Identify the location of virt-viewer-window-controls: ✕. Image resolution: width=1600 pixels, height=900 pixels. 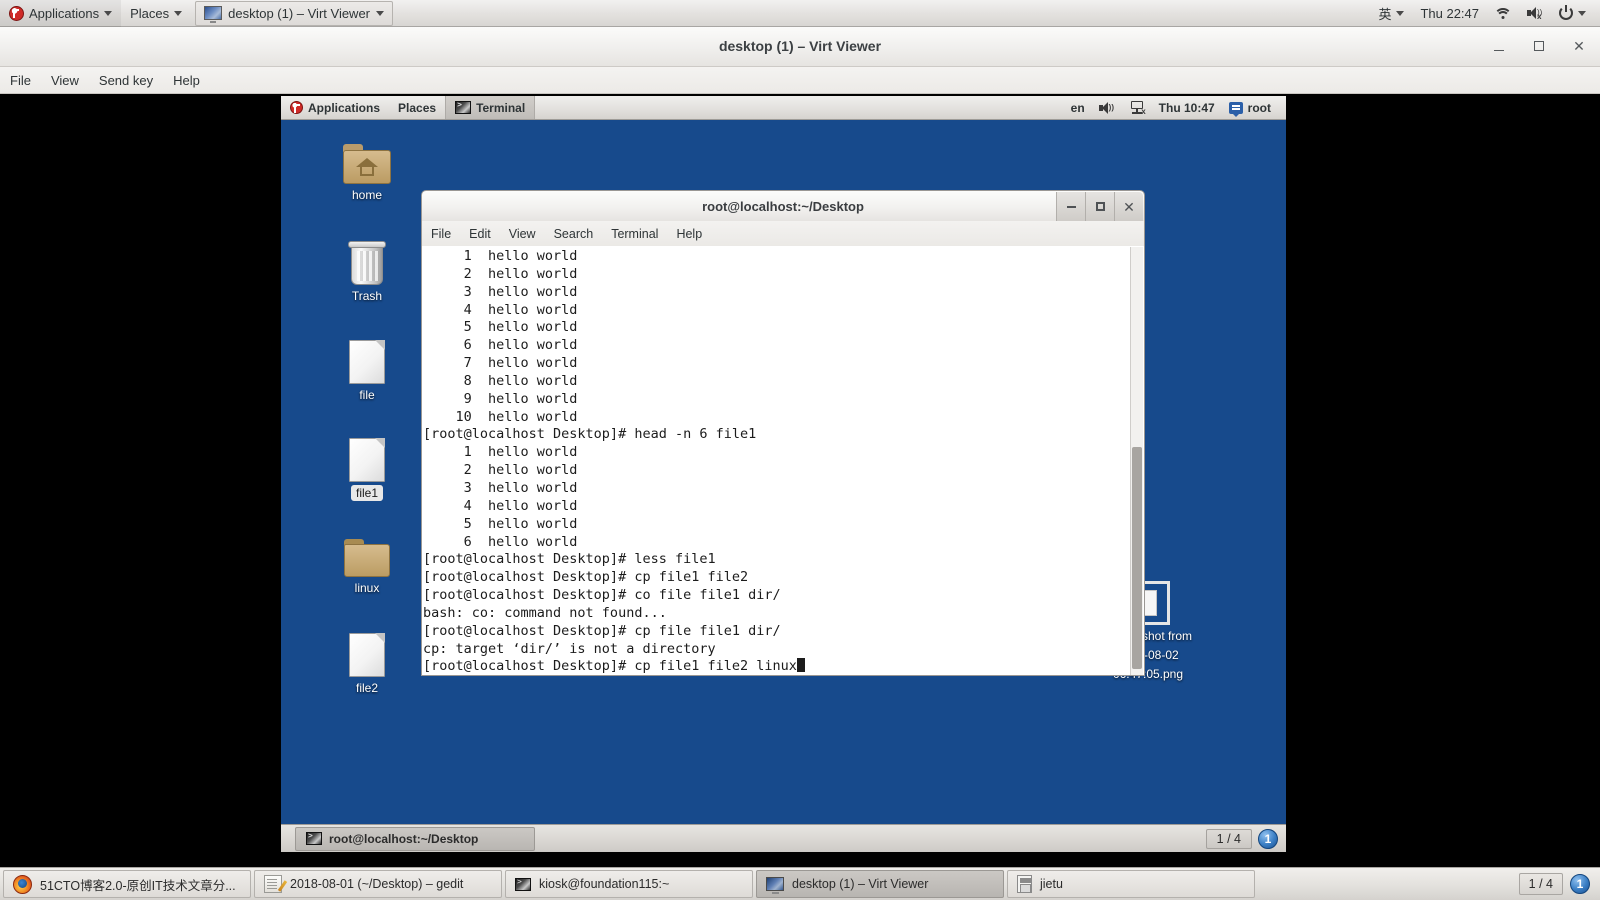
(1539, 46).